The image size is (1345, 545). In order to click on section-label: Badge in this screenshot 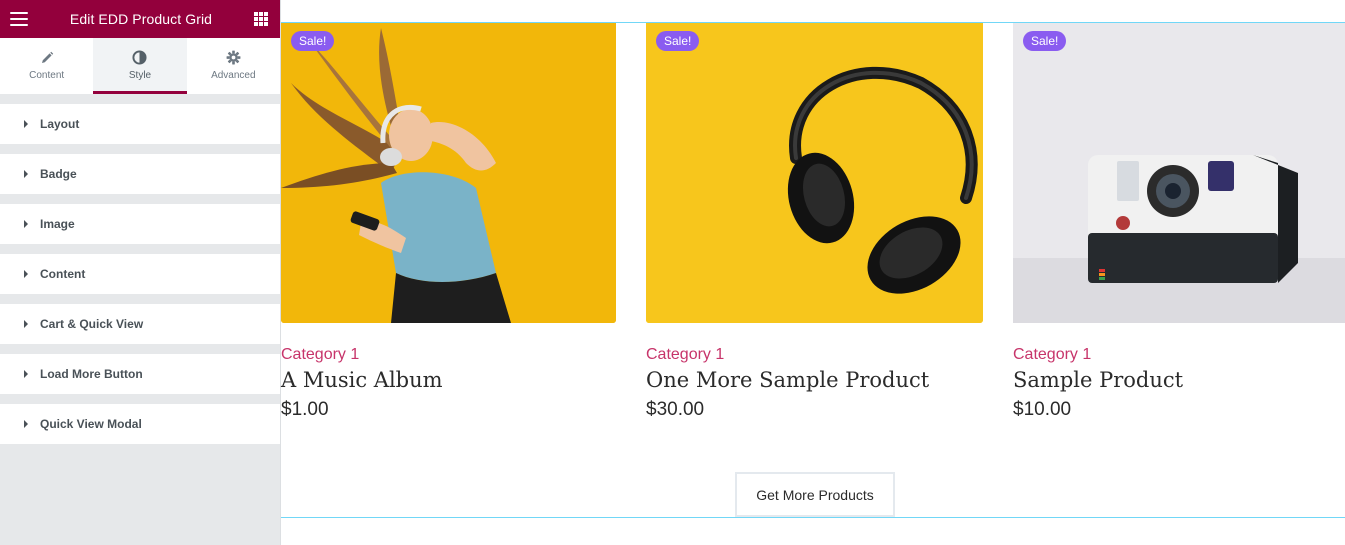, I will do `click(58, 174)`.